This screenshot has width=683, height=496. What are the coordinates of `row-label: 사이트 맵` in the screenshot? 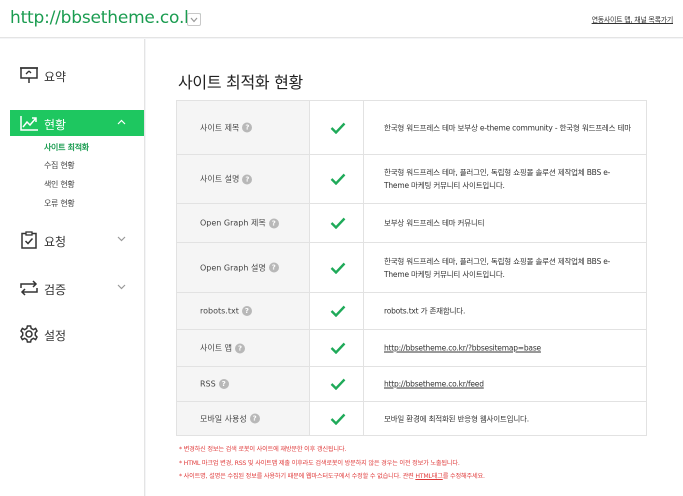 It's located at (216, 348).